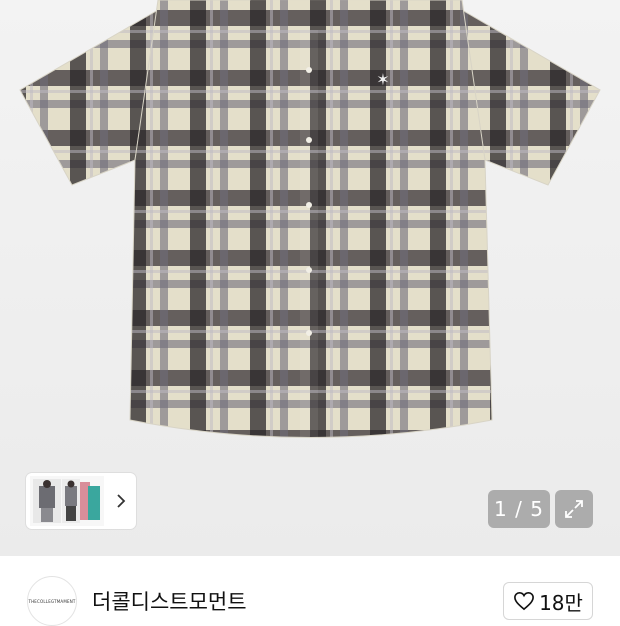  Describe the element at coordinates (169, 601) in the screenshot. I see `store-name: 더콜디스트모먼트` at that location.